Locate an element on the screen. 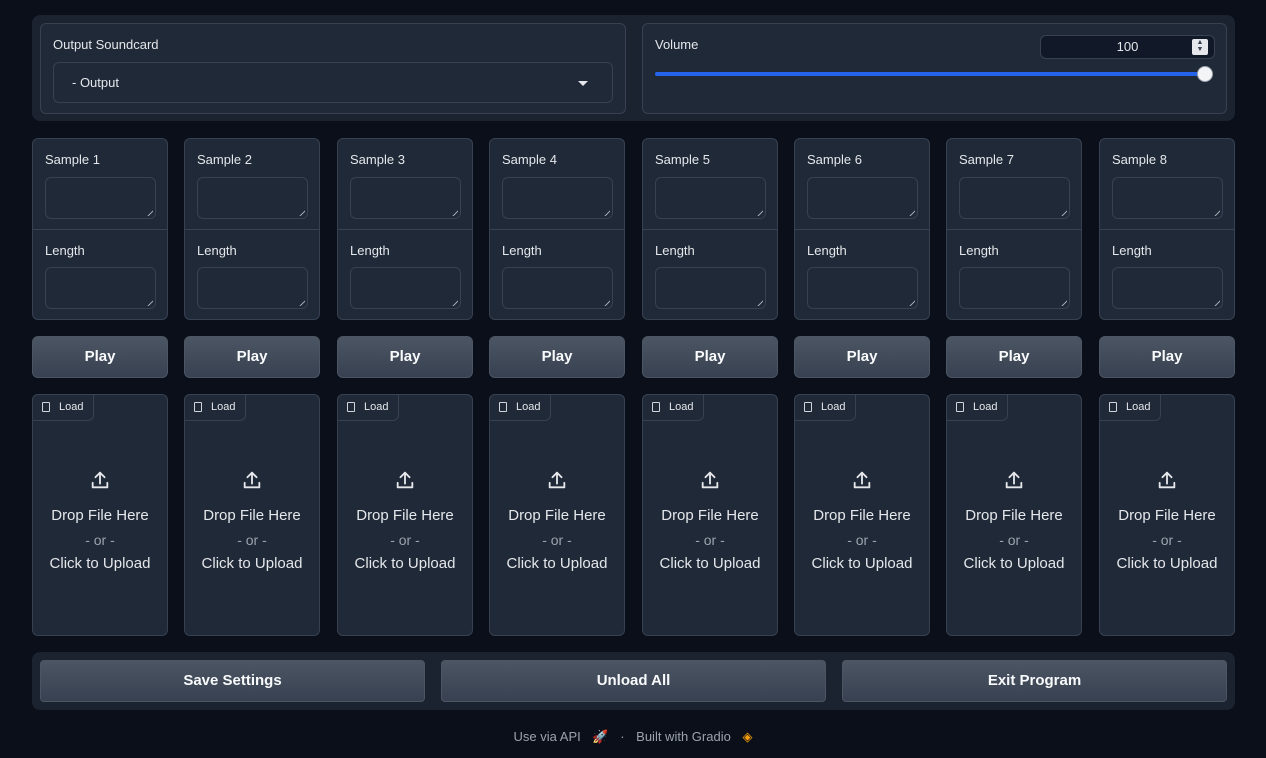 Image resolution: width=1266 pixels, height=758 pixels. sample-card: Sample 1 Length is located at coordinates (100, 229).